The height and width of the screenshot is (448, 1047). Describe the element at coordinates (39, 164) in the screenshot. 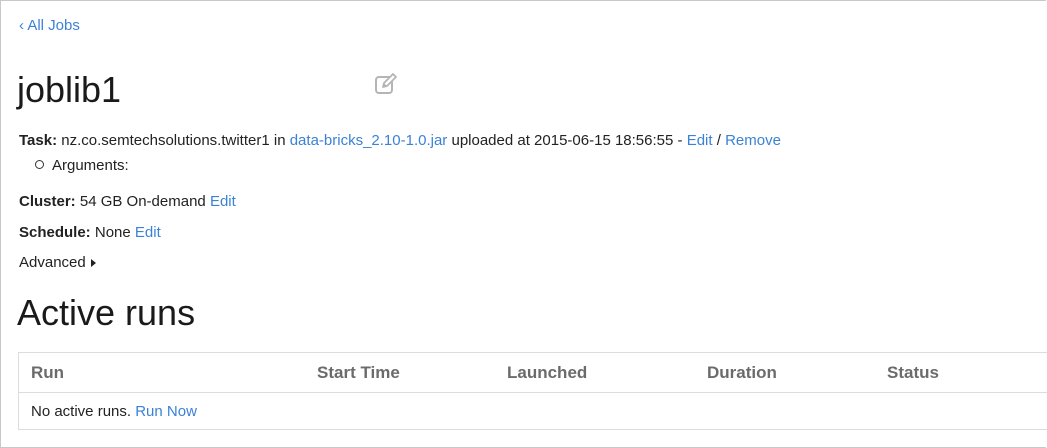

I see `circle-bullet-icon` at that location.